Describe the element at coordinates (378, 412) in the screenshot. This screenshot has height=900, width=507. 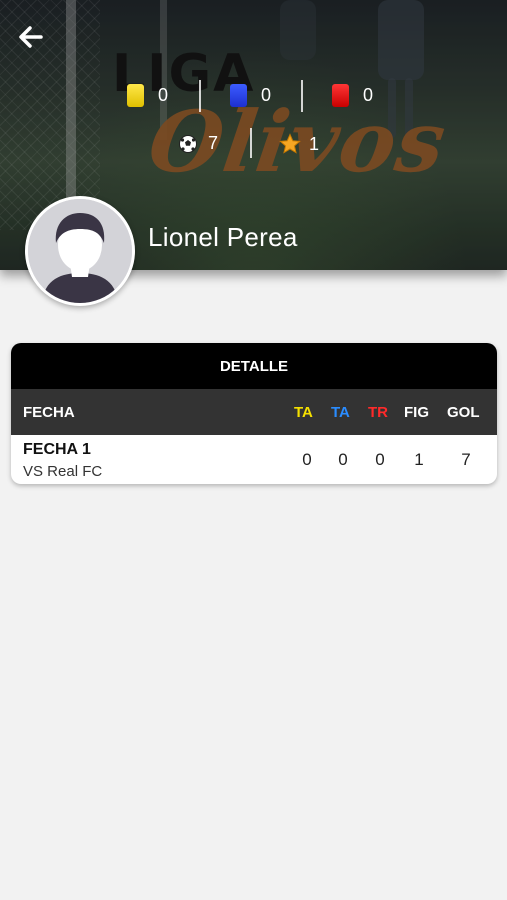
I see `column-red-cards: TR` at that location.